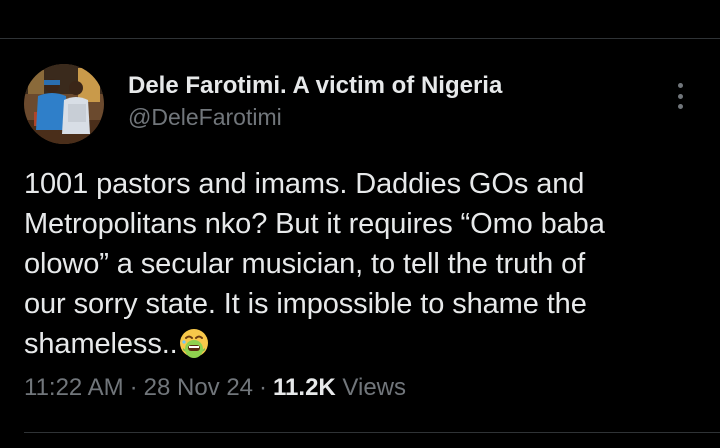  What do you see at coordinates (315, 86) in the screenshot?
I see `author-display-name: Dele Farotimi. A victim of Nigeria` at bounding box center [315, 86].